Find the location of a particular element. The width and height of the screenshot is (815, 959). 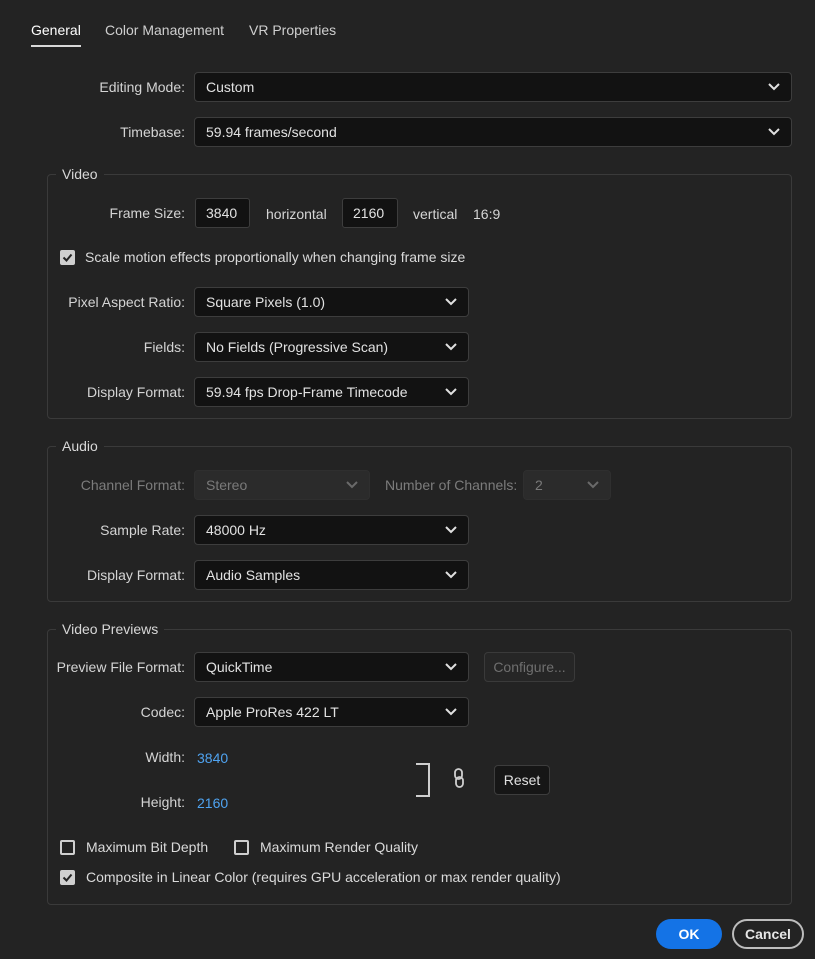

reset-button: Reset is located at coordinates (522, 780).